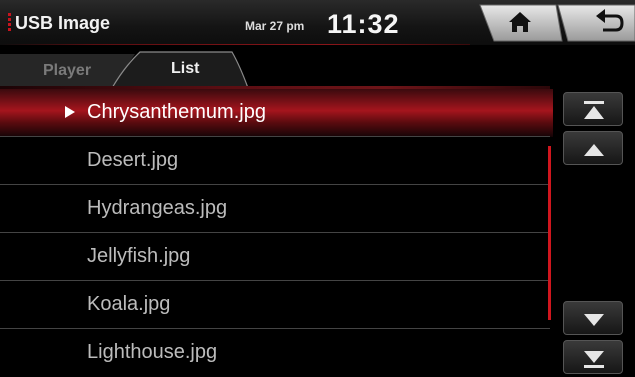 Image resolution: width=635 pixels, height=377 pixels. What do you see at coordinates (520, 23) in the screenshot?
I see `home-button` at bounding box center [520, 23].